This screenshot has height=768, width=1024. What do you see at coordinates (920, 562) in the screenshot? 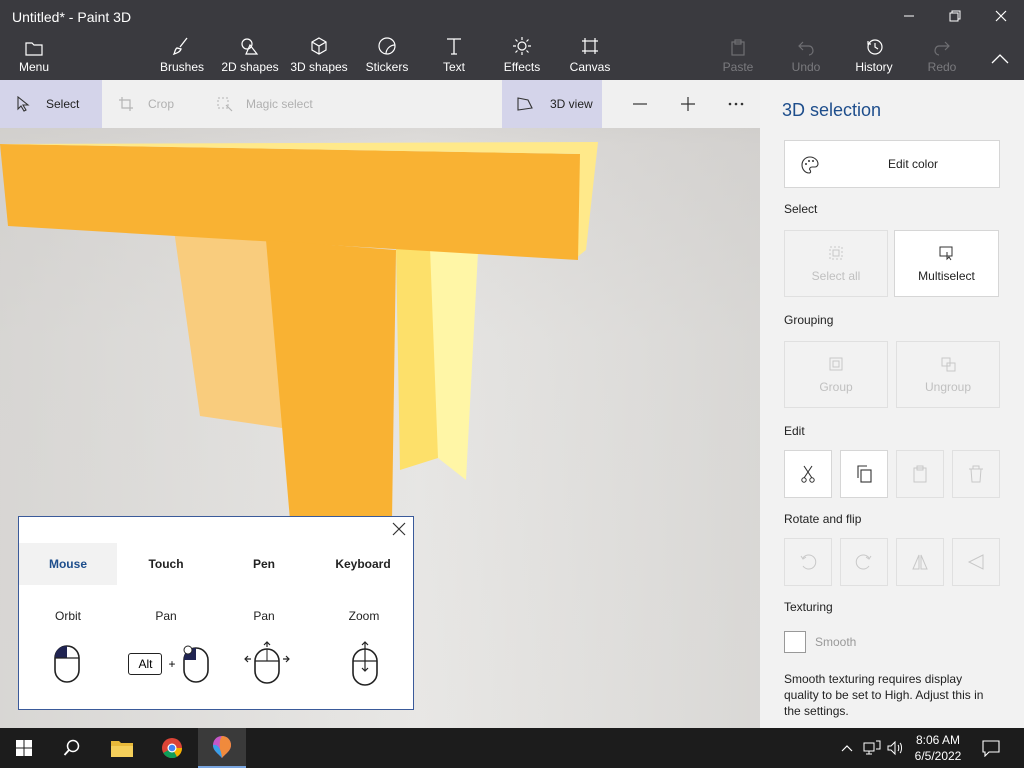
I see `flip-horizontal-button` at bounding box center [920, 562].